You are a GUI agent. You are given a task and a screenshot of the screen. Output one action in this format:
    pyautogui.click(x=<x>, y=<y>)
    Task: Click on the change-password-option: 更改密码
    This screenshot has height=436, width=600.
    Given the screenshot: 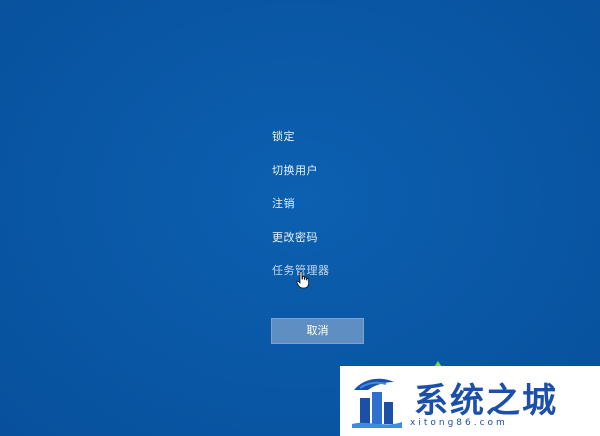 What is the action you would take?
    pyautogui.click(x=372, y=238)
    